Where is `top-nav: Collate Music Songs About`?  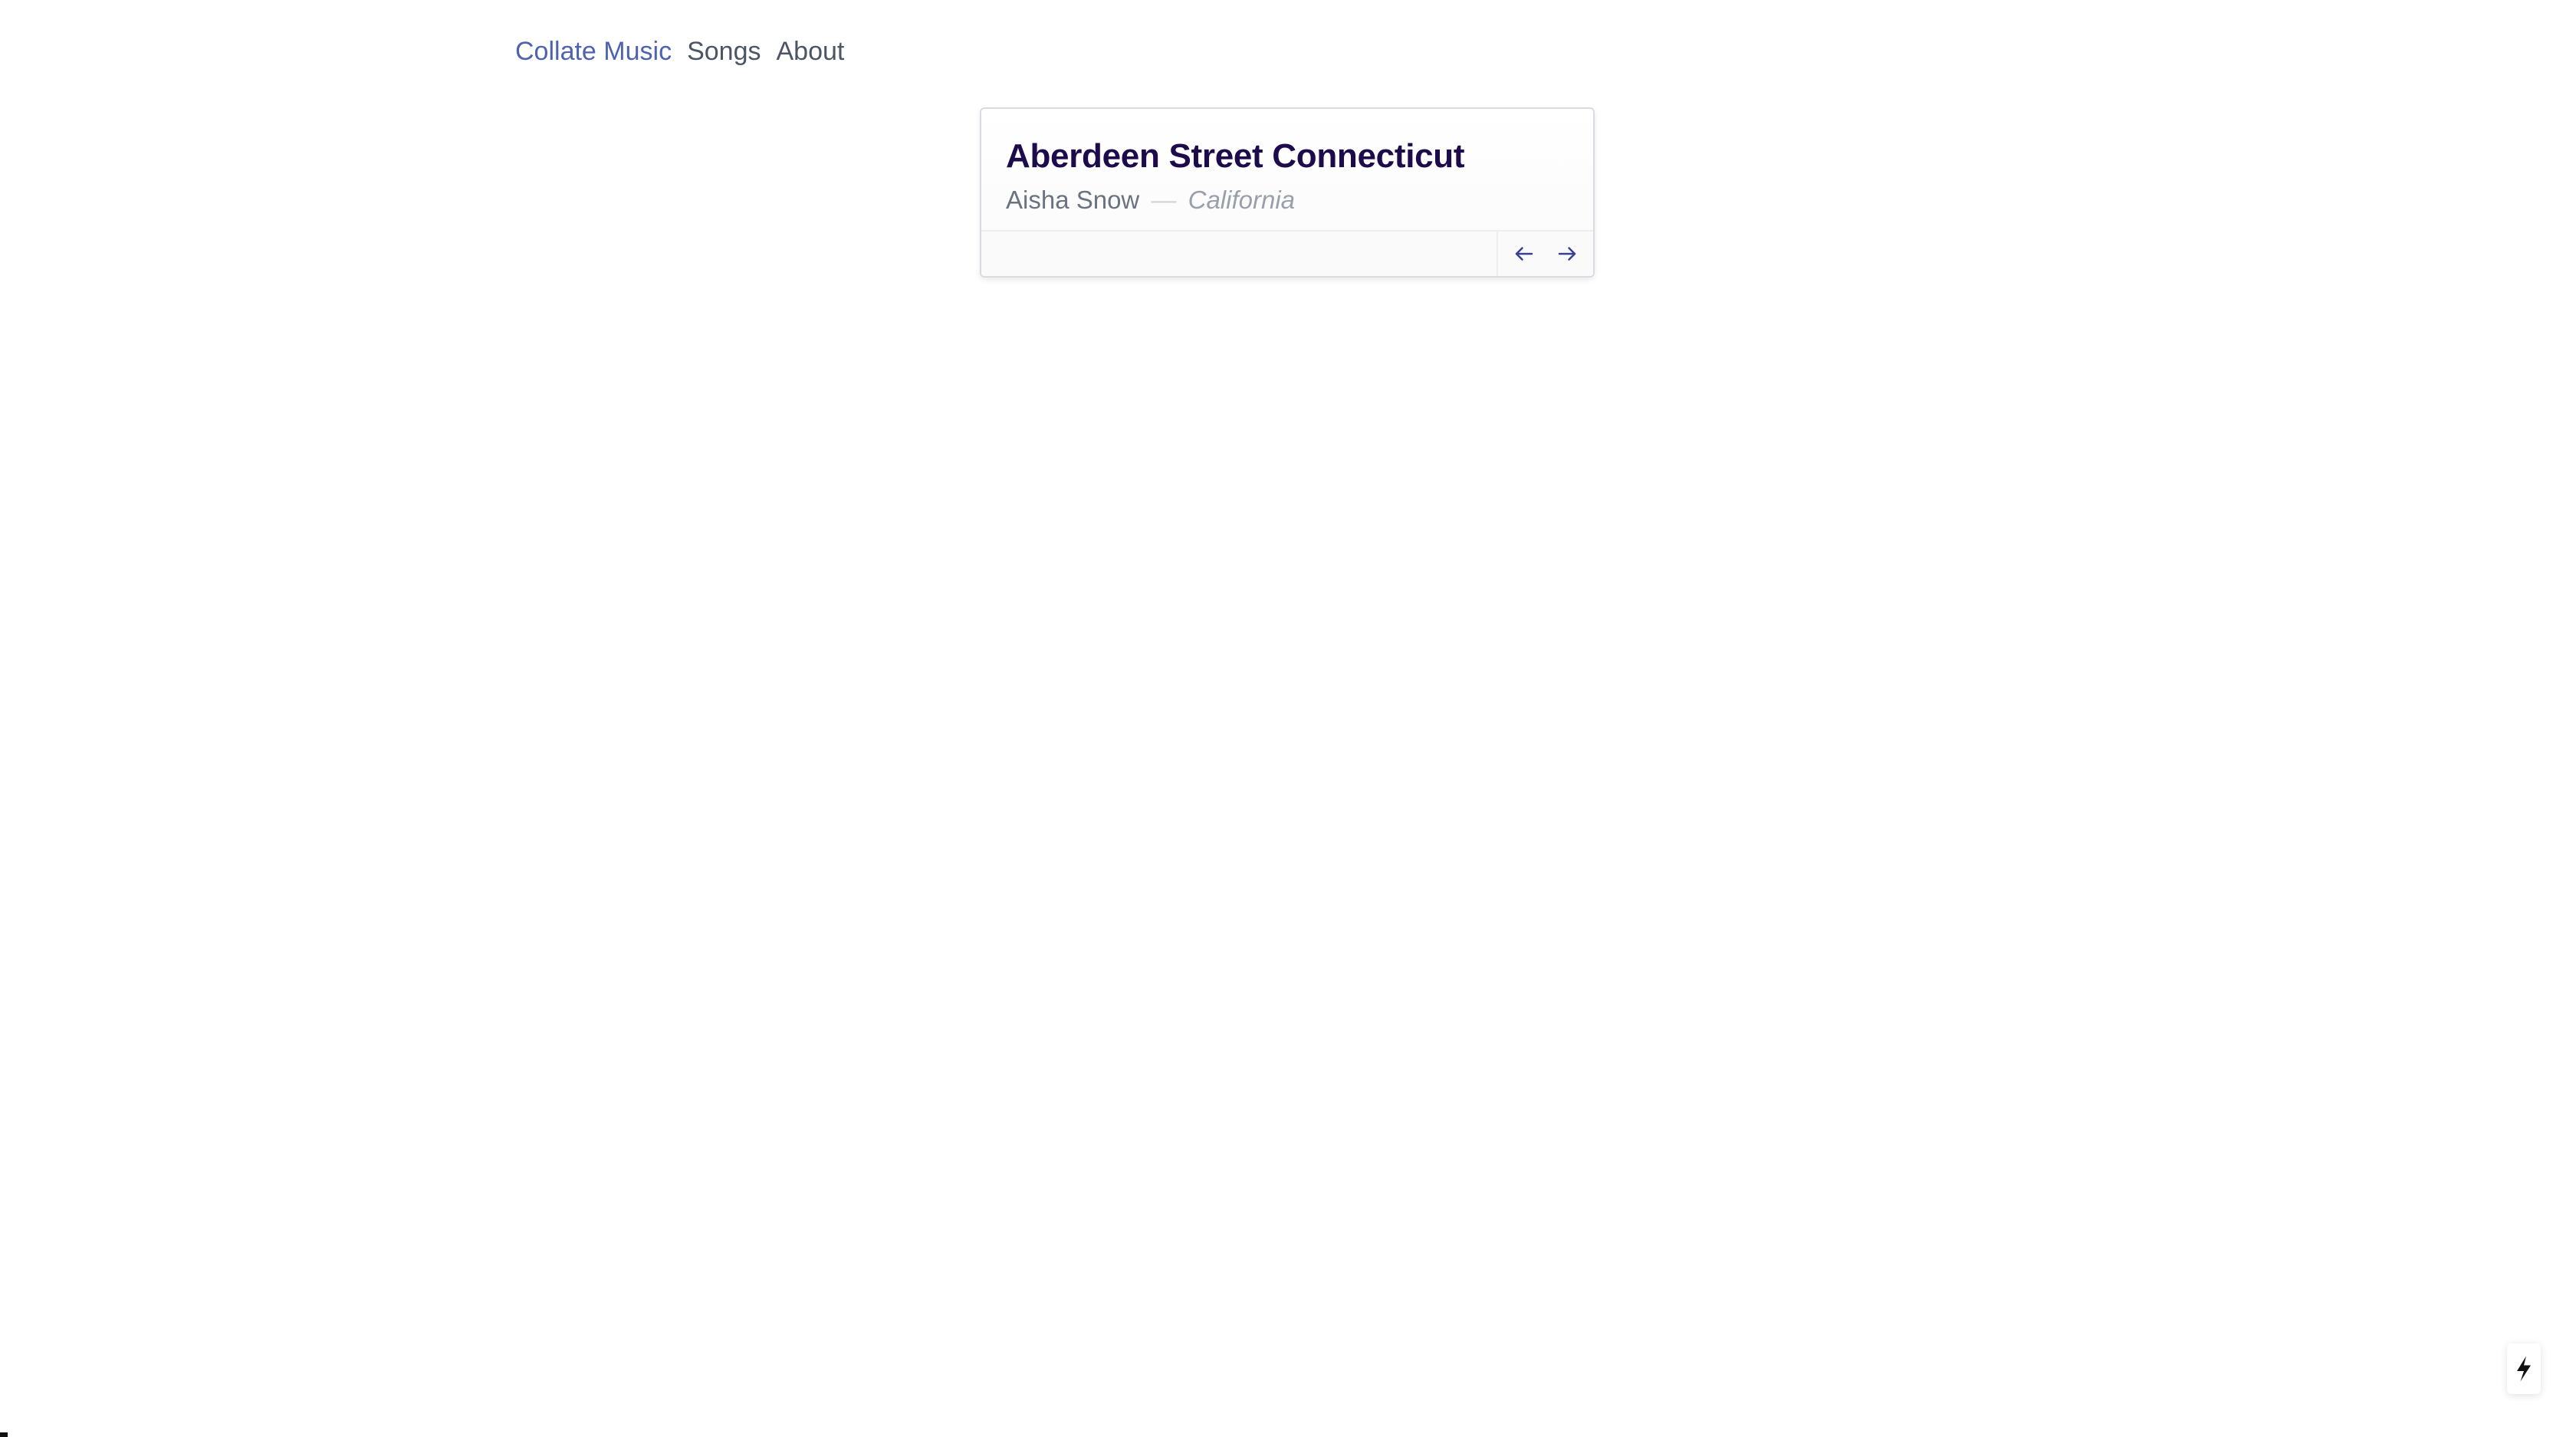
top-nav: Collate Music Songs About is located at coordinates (680, 52).